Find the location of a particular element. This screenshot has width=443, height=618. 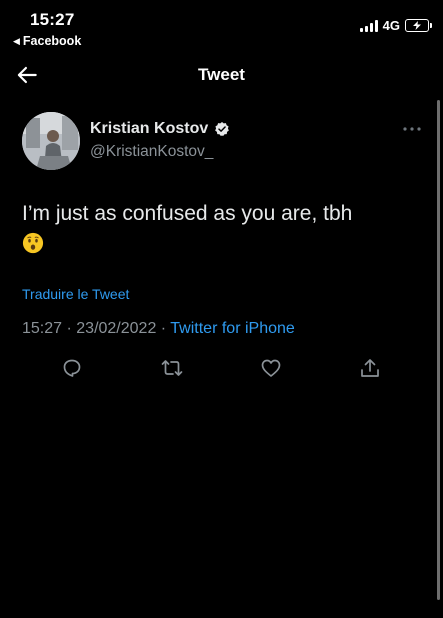

page-title: Tweet is located at coordinates (221, 74).